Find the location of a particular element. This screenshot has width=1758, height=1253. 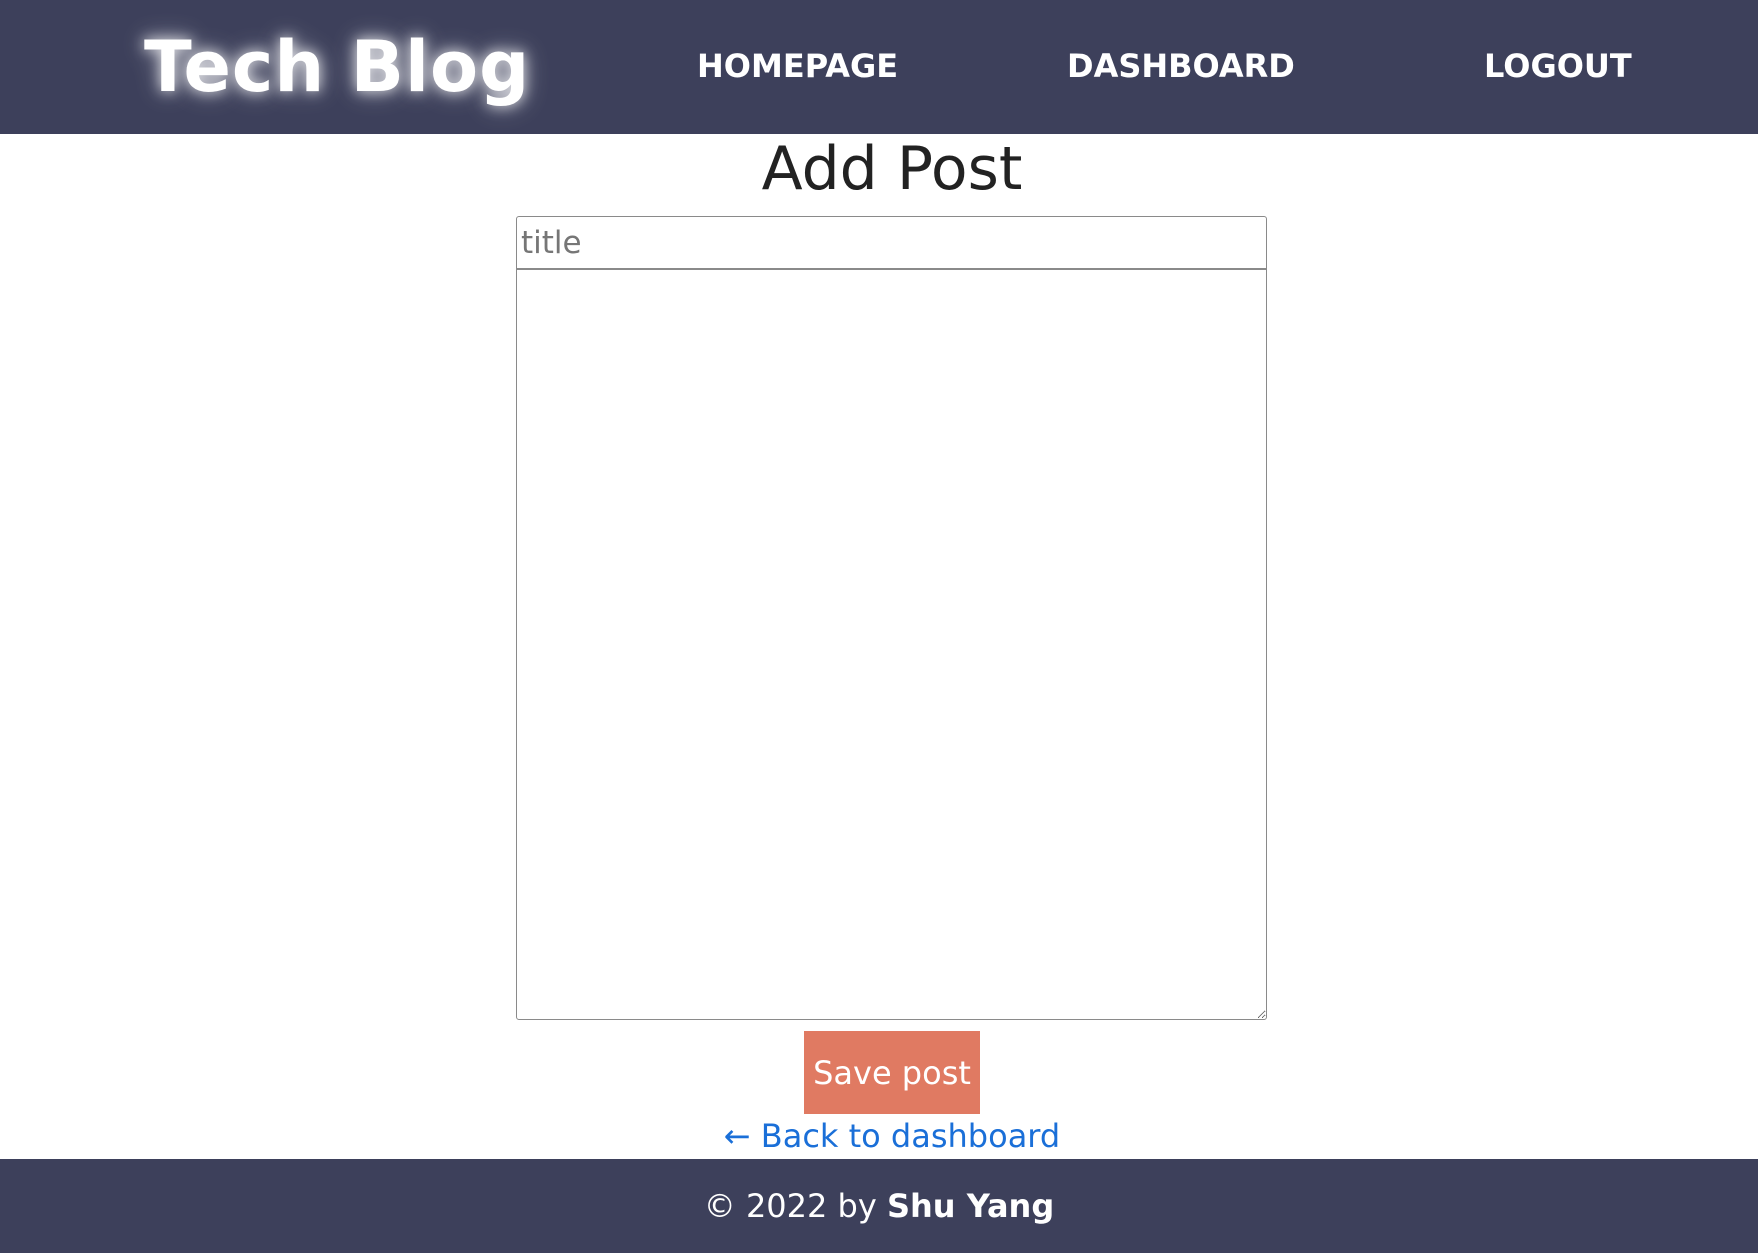

nav-link-homepage: HOMEPAGE is located at coordinates (797, 66).